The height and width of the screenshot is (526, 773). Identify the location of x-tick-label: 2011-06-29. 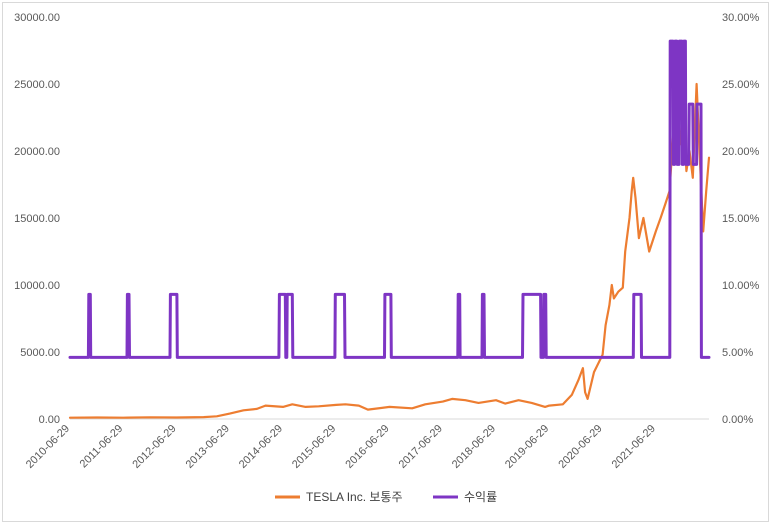
(102, 447).